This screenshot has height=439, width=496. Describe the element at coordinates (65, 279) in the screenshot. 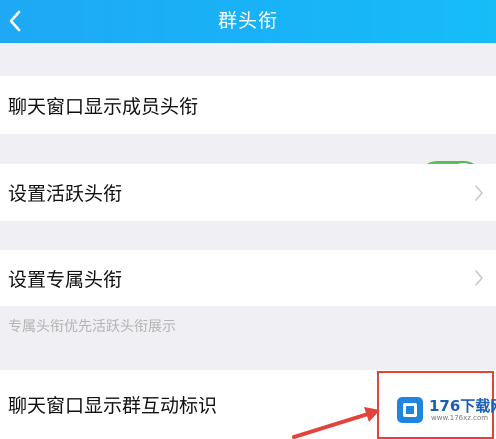

I see `set-exclusive-title-label: 设置专属头衔` at that location.